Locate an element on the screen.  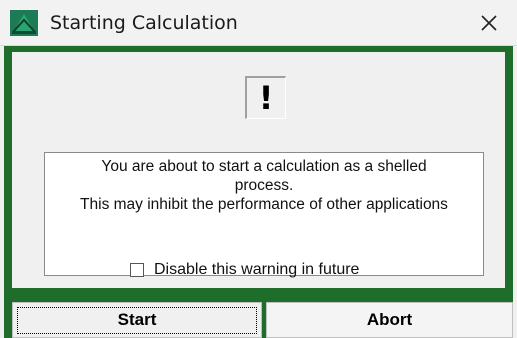
focus-rectangle is located at coordinates (137, 320).